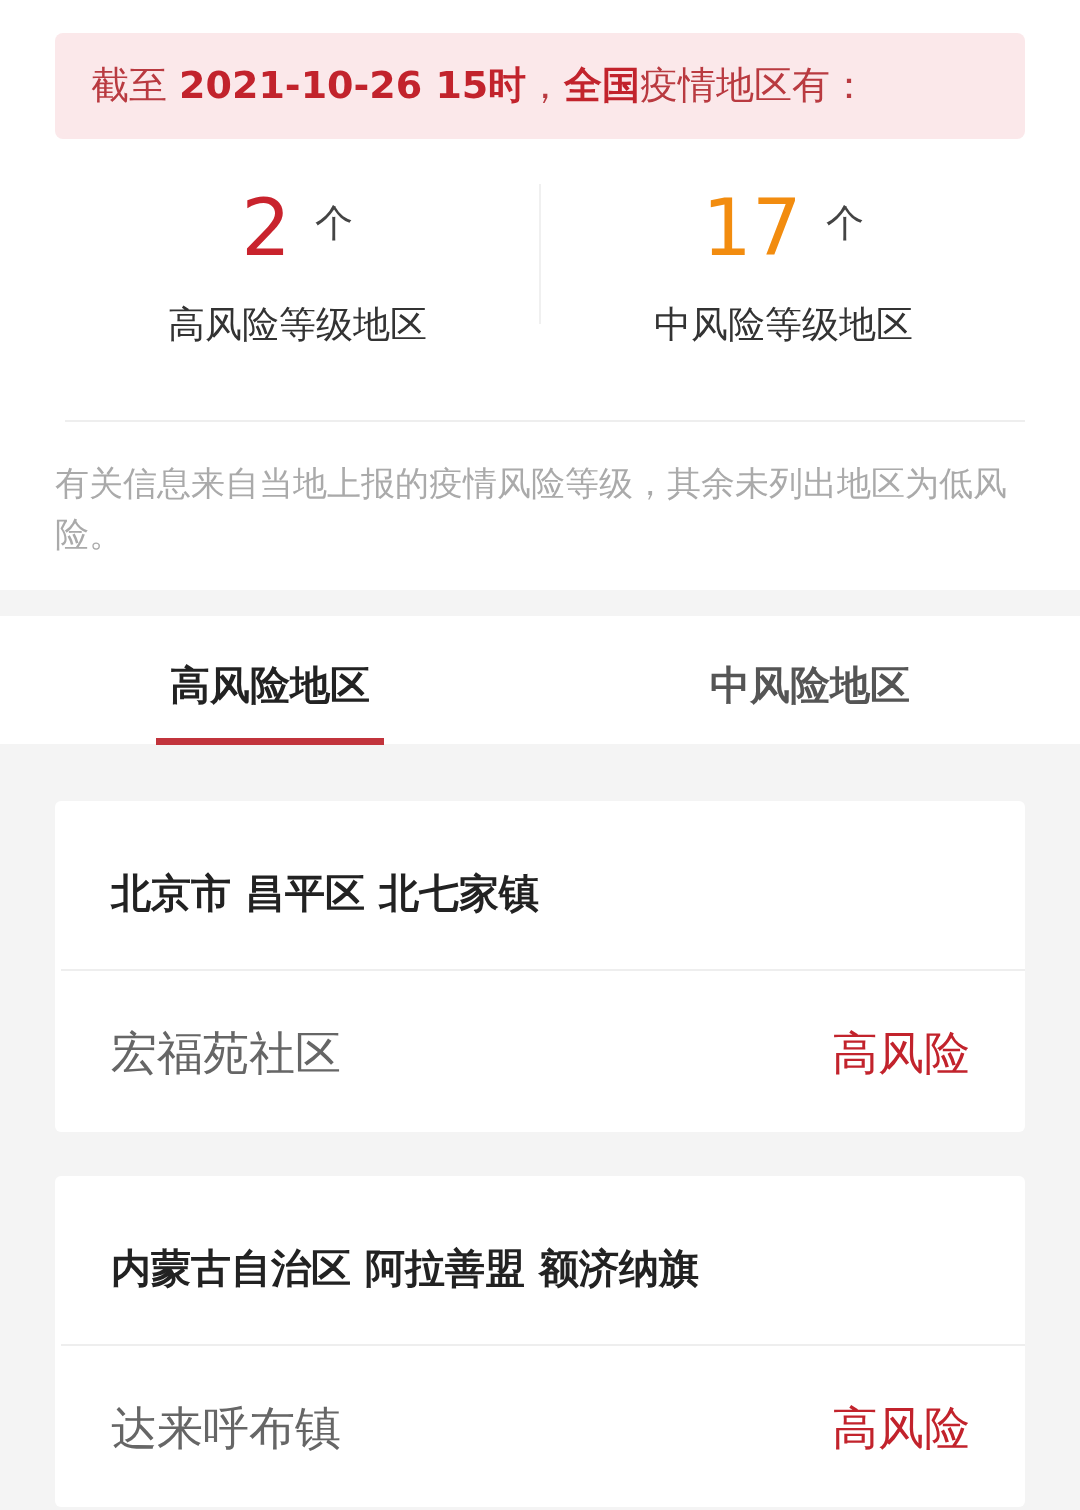 Image resolution: width=1080 pixels, height=1510 pixels. What do you see at coordinates (226, 1054) in the screenshot?
I see `place-name: 宏福苑社区` at bounding box center [226, 1054].